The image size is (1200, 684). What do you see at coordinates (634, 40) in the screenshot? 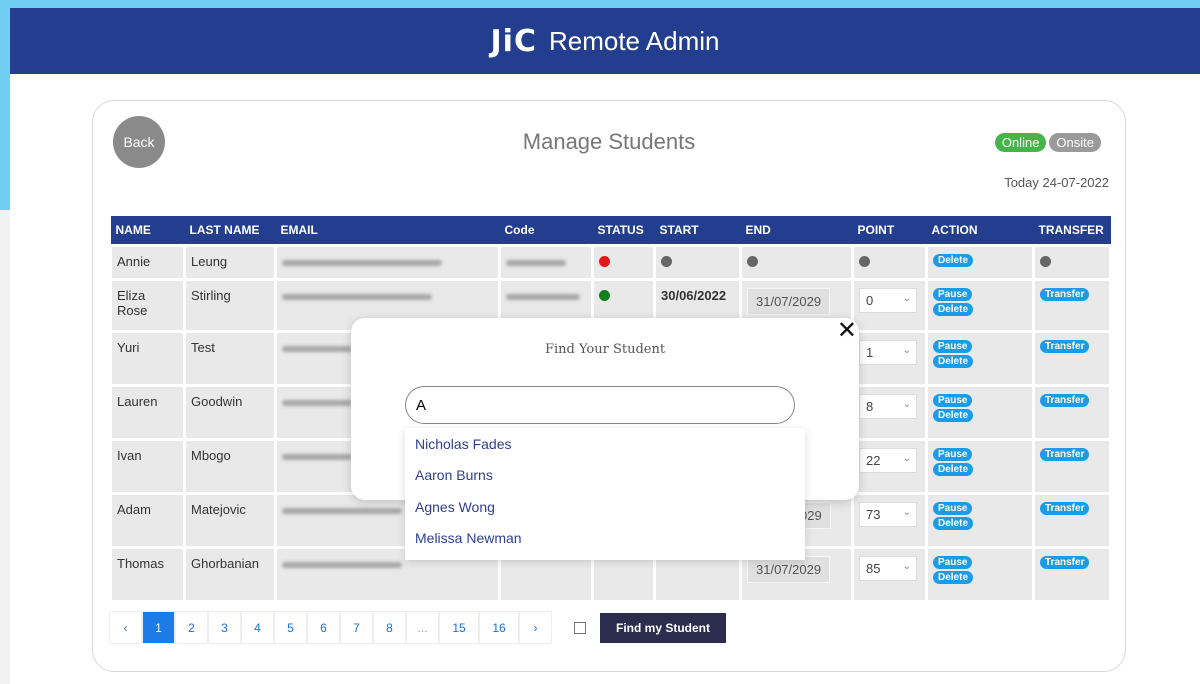
I see `app-title: Remote Admin` at bounding box center [634, 40].